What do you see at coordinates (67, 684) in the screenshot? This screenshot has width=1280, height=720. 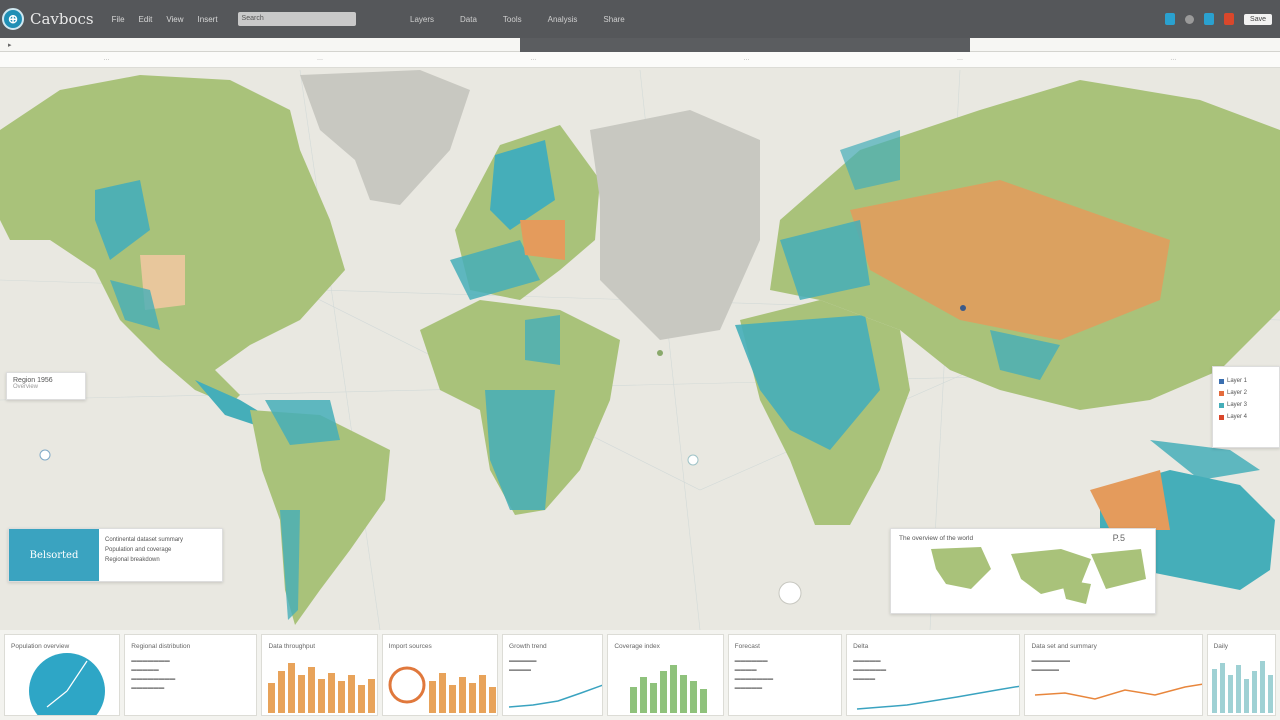 I see `gauge-chart` at bounding box center [67, 684].